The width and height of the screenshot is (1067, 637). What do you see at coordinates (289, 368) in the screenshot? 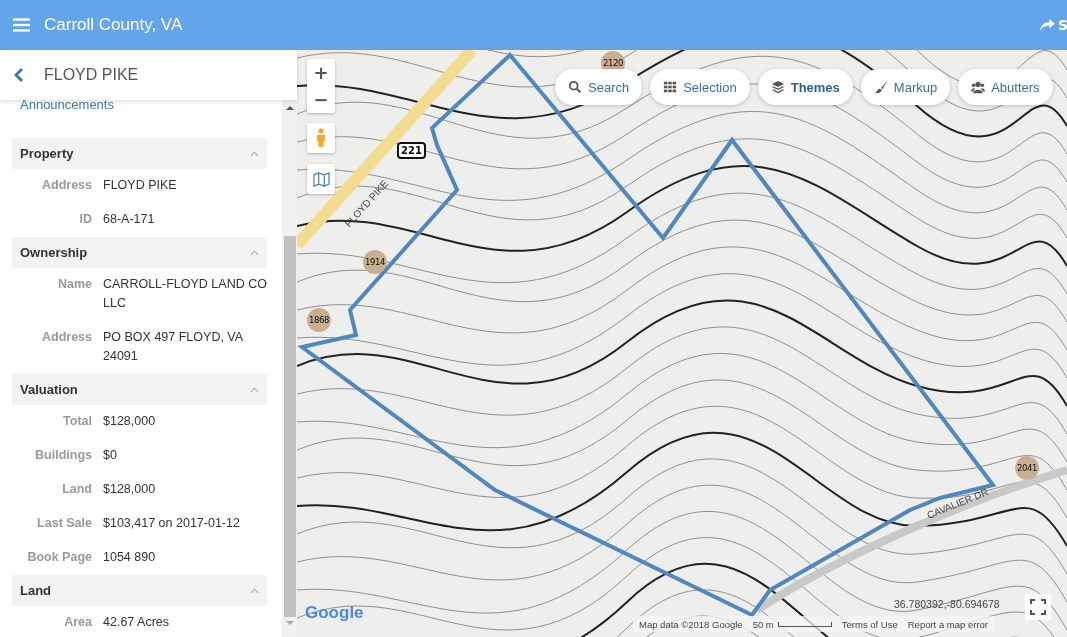
I see `scrollbar` at bounding box center [289, 368].